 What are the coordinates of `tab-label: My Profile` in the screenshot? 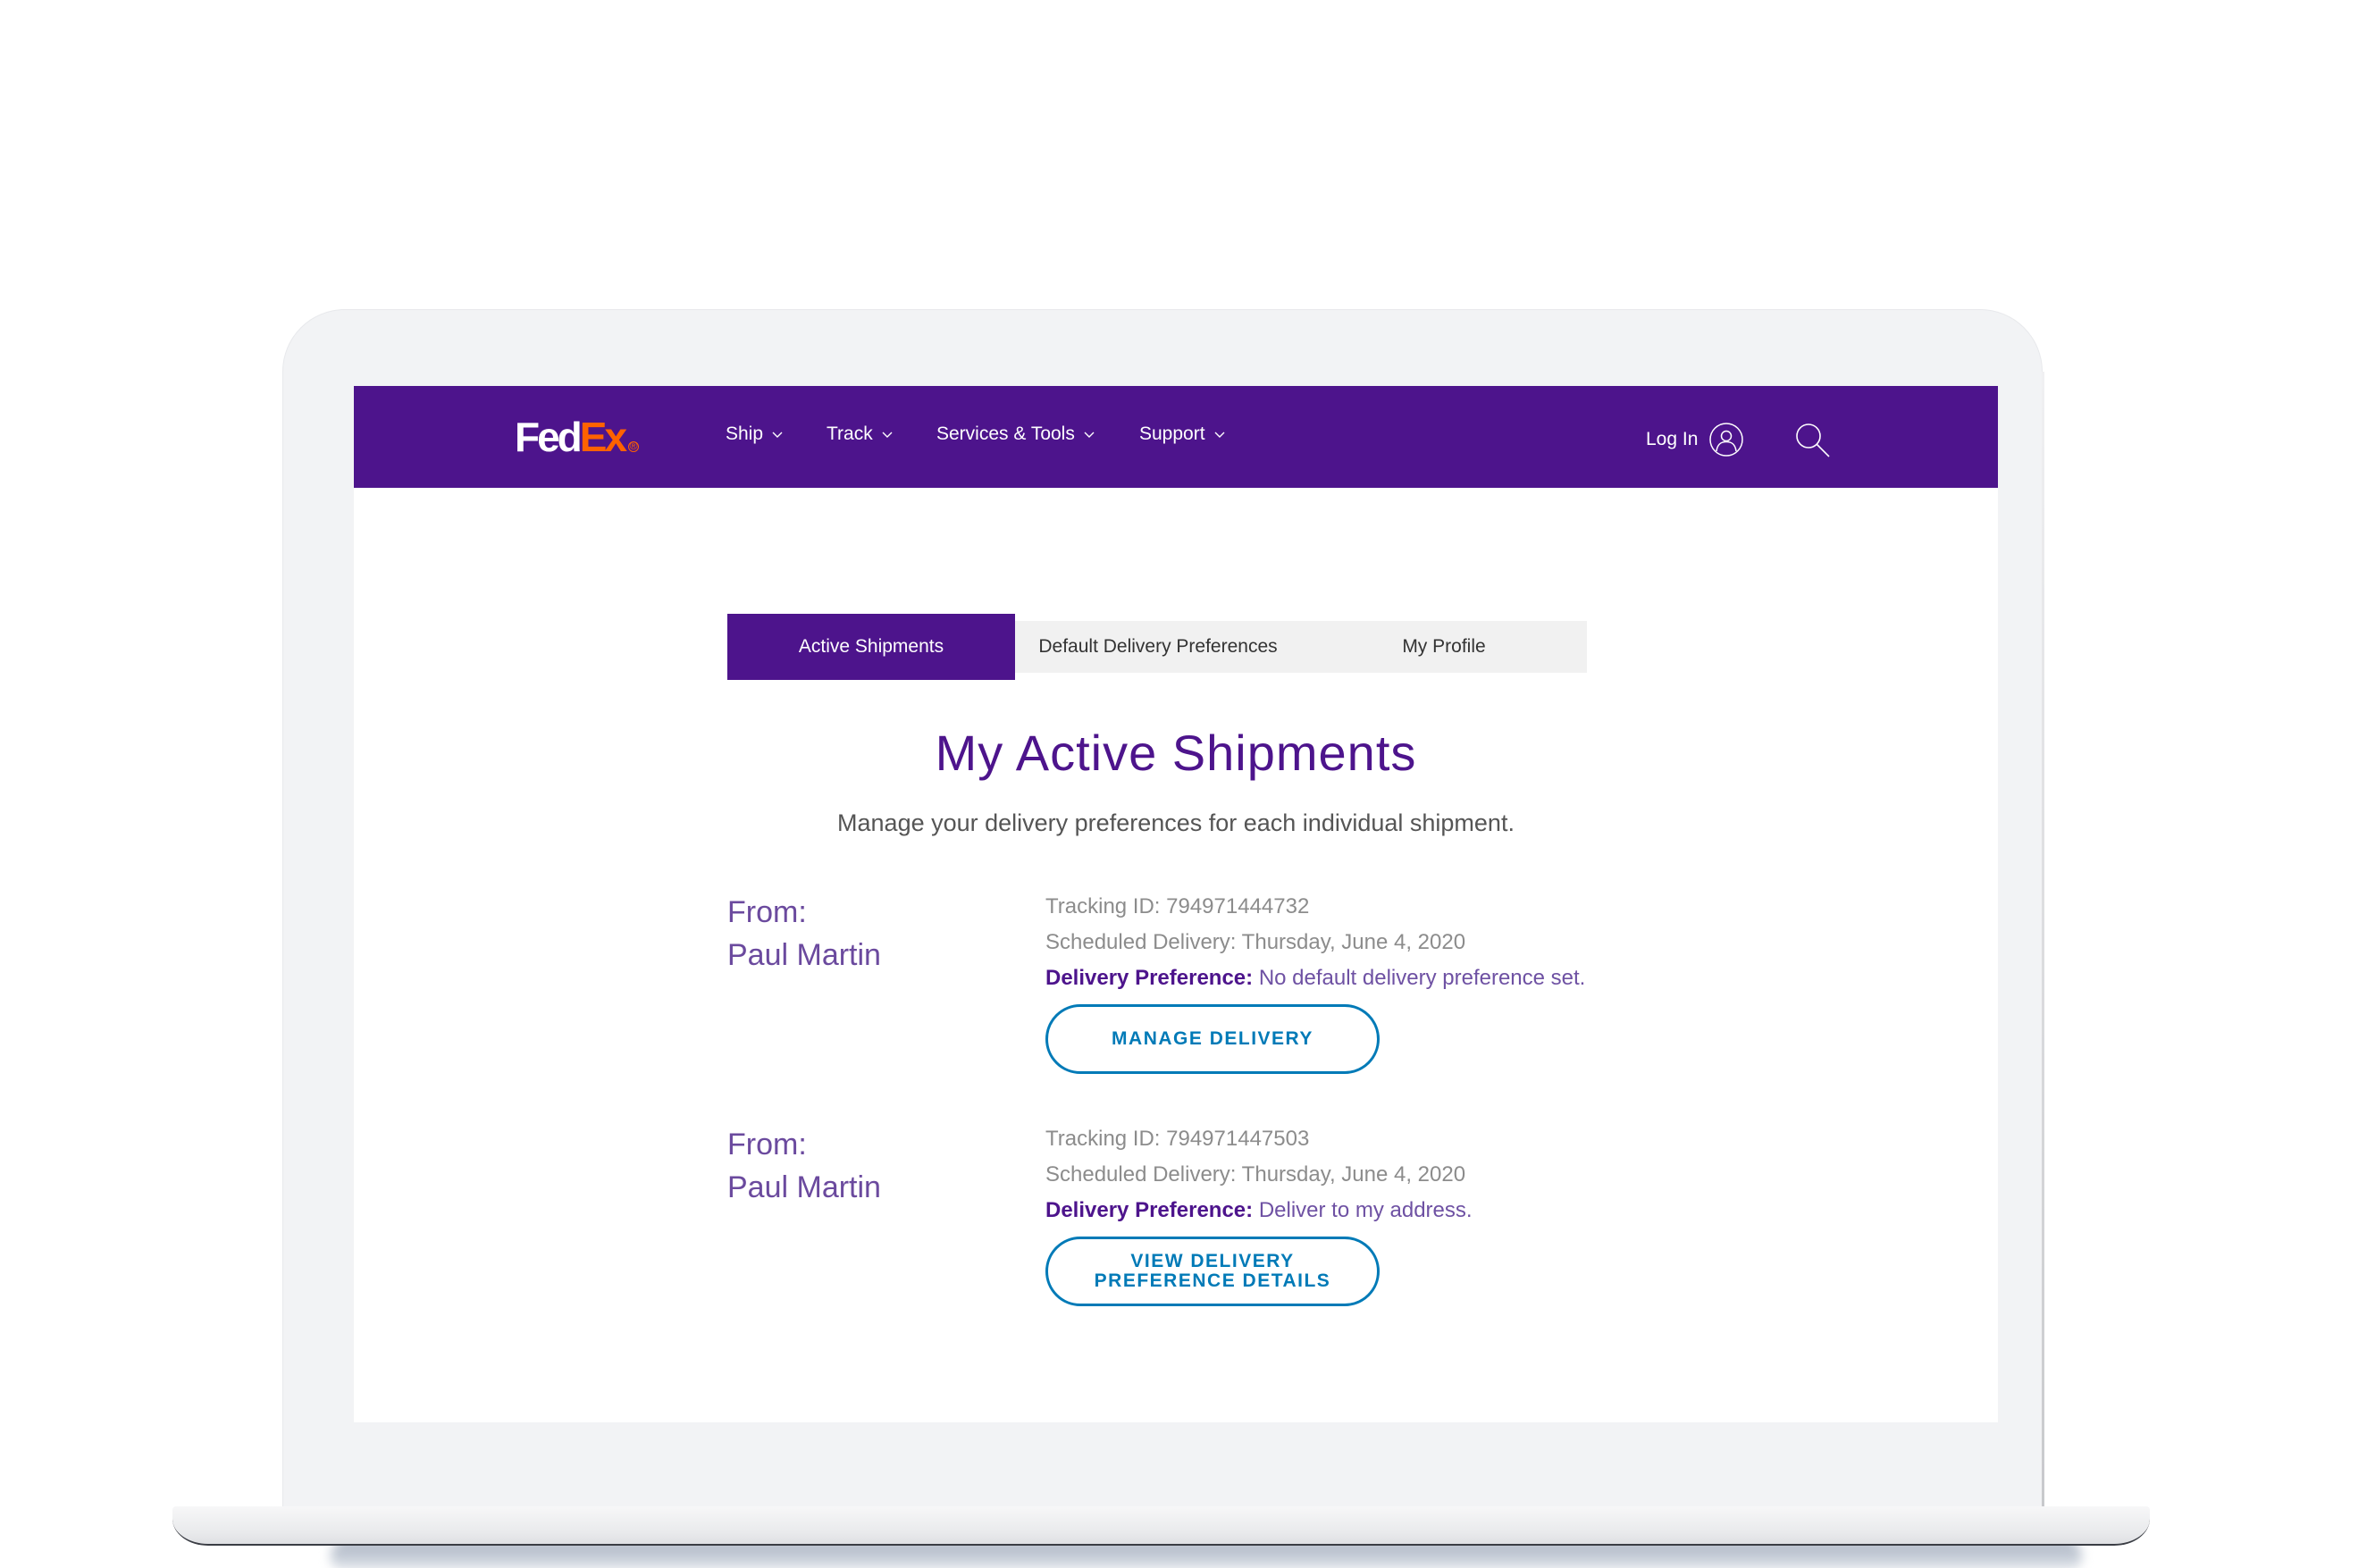 It's located at (1444, 646).